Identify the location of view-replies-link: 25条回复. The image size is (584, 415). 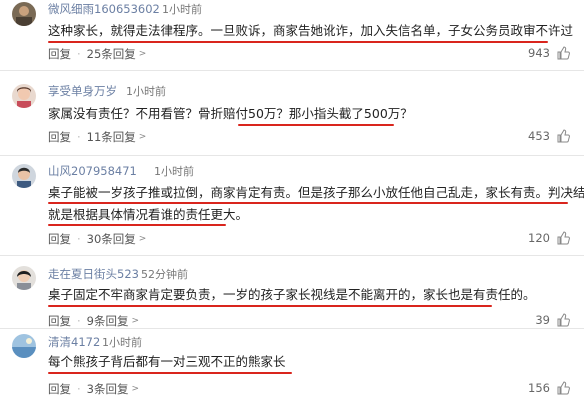
(111, 54).